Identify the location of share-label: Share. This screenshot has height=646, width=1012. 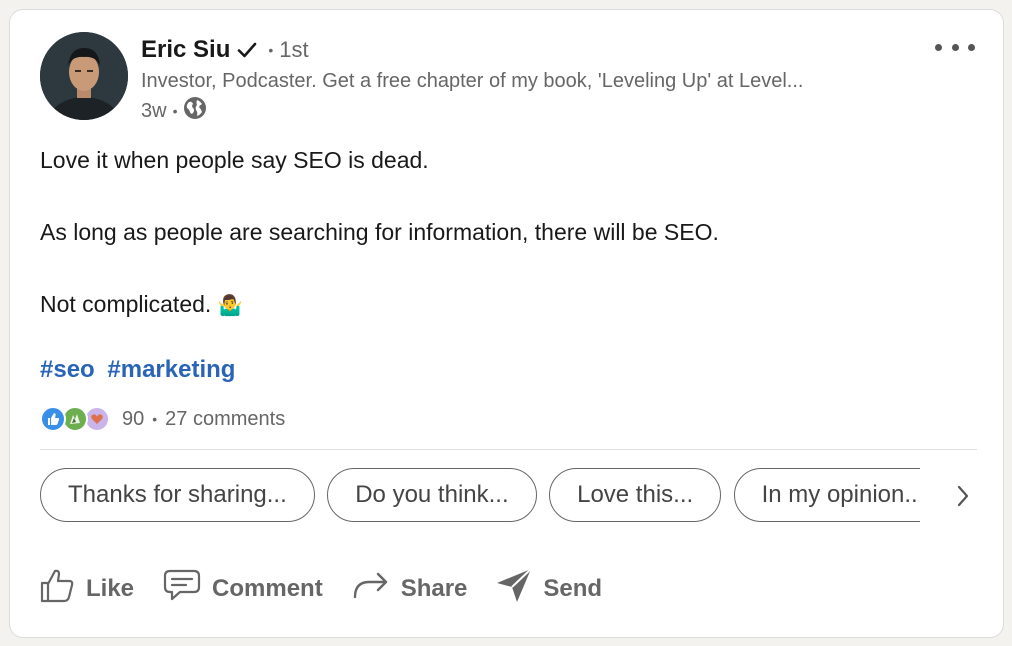
(434, 588).